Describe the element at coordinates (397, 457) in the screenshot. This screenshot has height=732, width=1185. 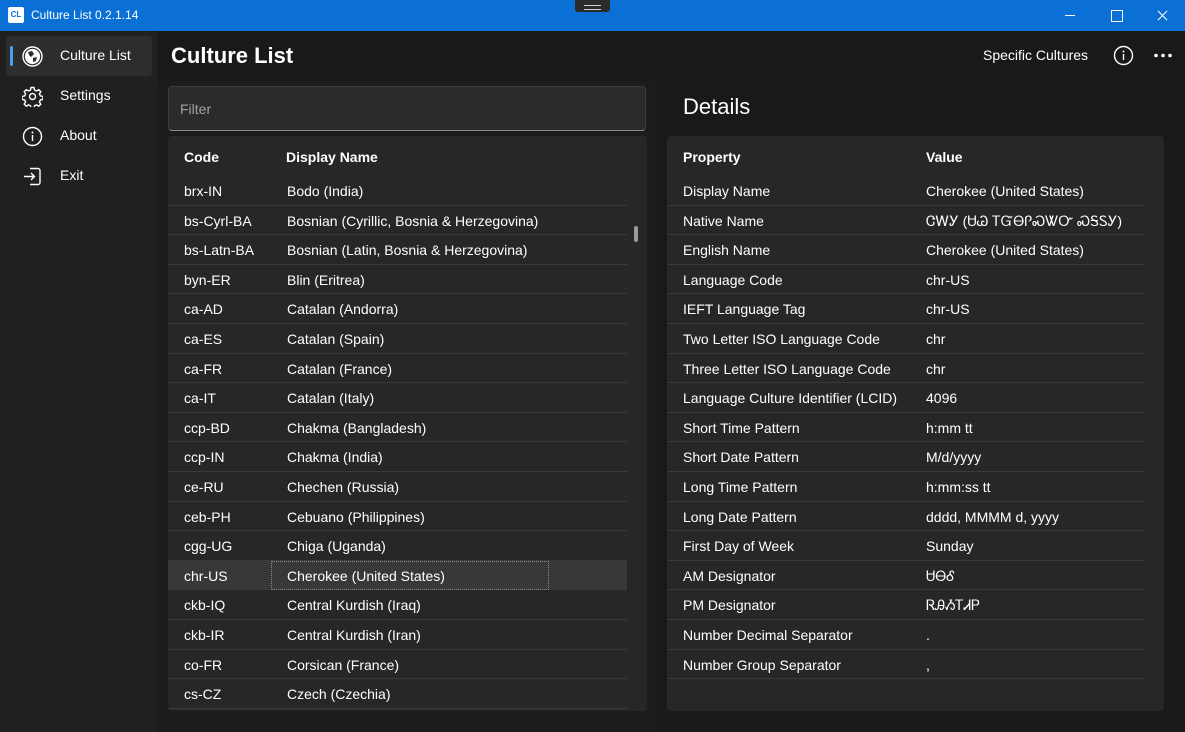
I see `table-row: ccp-IN Chakma (India)` at that location.